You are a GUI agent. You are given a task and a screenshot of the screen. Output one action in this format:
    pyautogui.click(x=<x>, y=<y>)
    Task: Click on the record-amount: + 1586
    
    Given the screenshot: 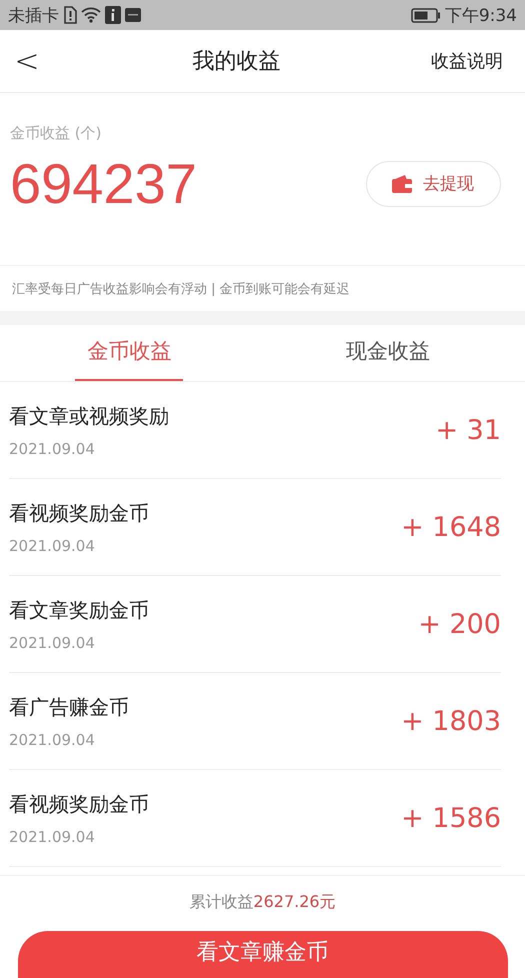 What is the action you would take?
    pyautogui.click(x=451, y=818)
    